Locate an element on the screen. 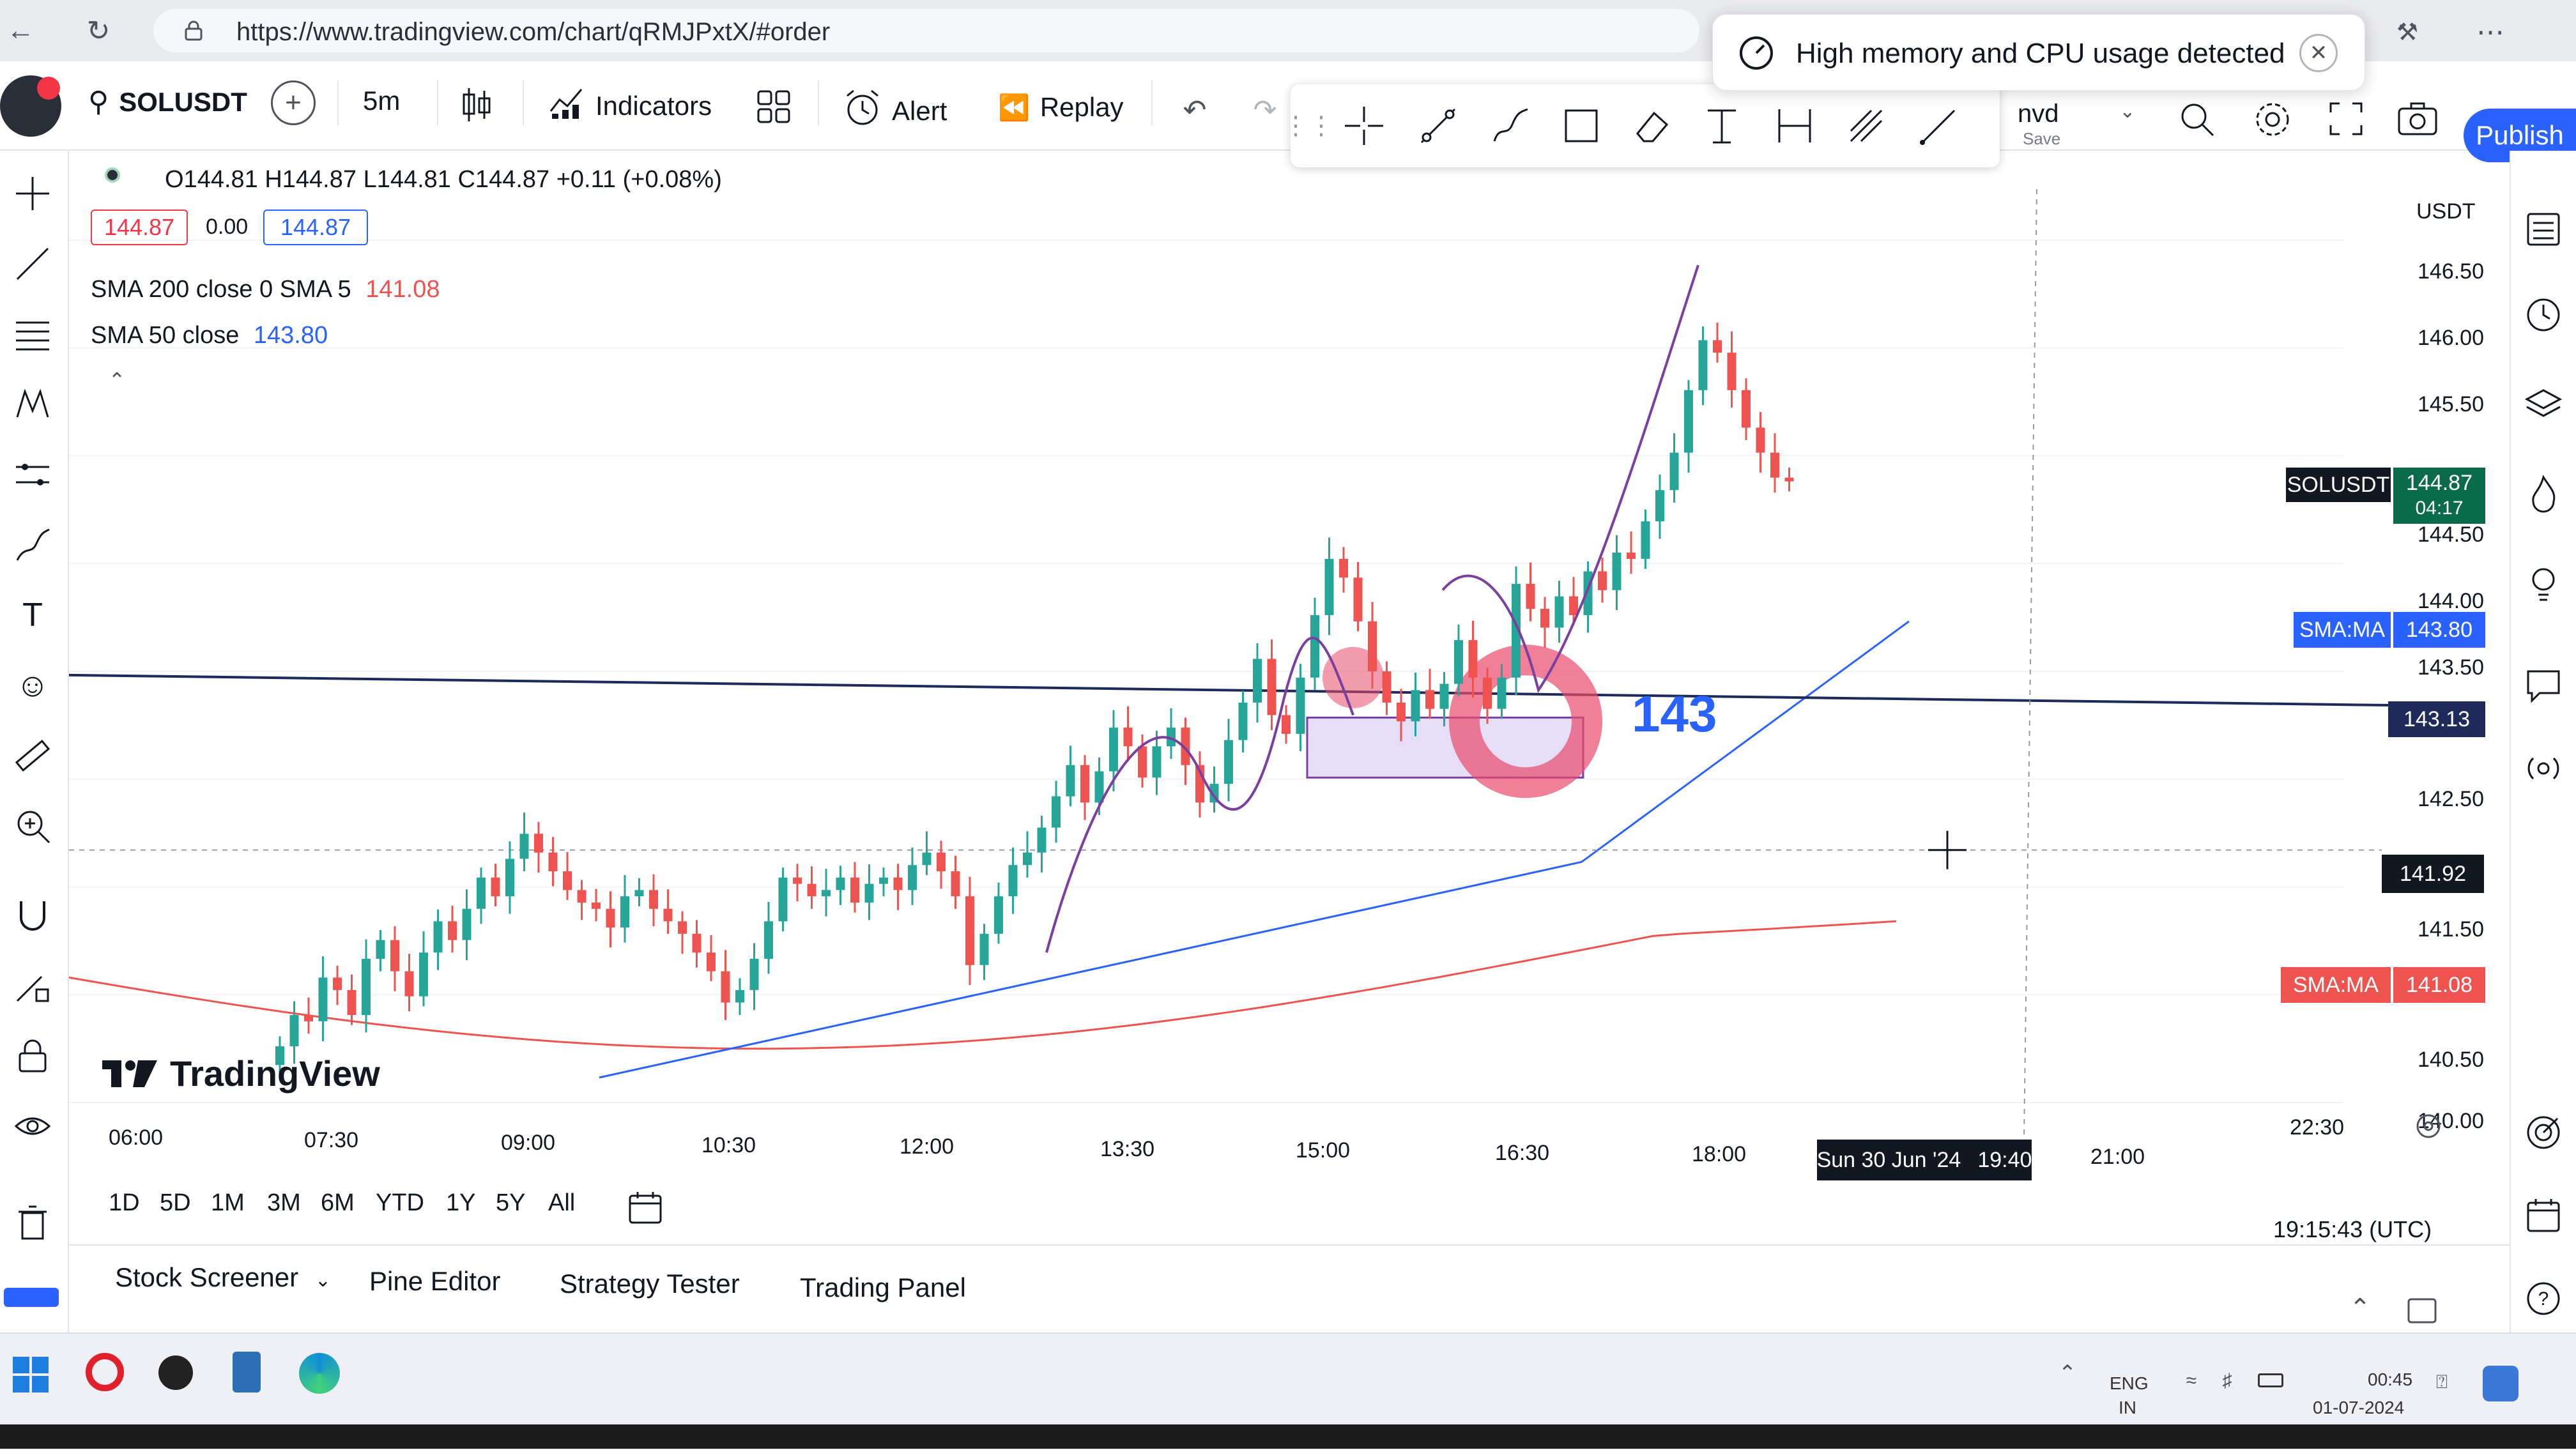 The image size is (2576, 1450). brush-tool-icon is located at coordinates (1511, 125).